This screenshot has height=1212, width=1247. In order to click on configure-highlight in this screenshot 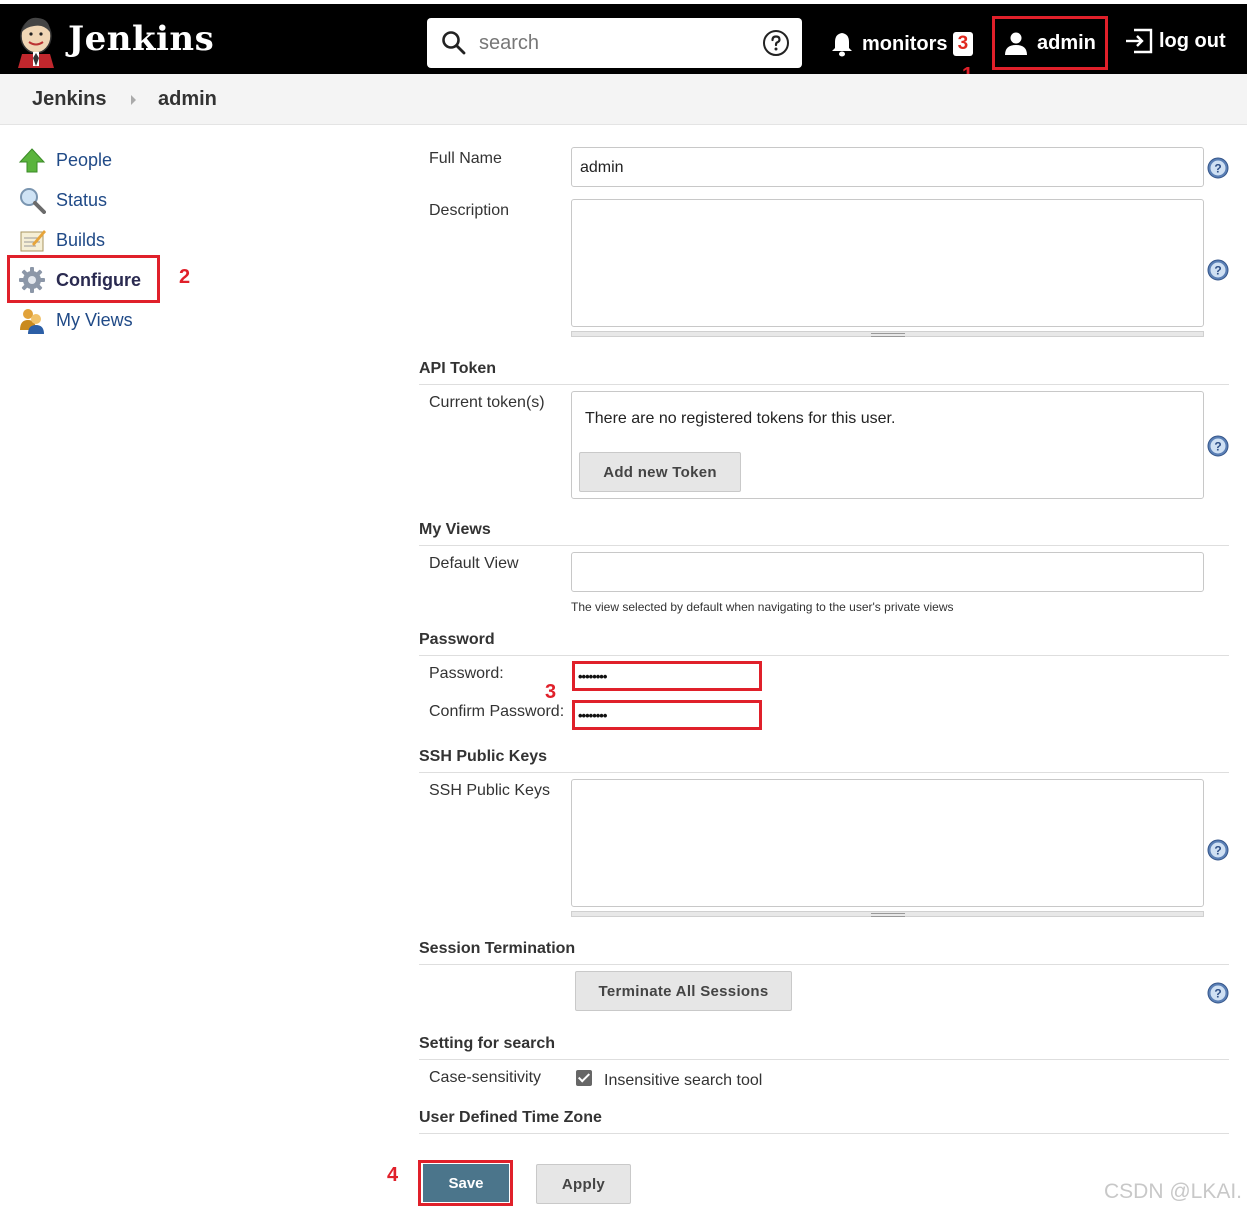, I will do `click(83, 279)`.